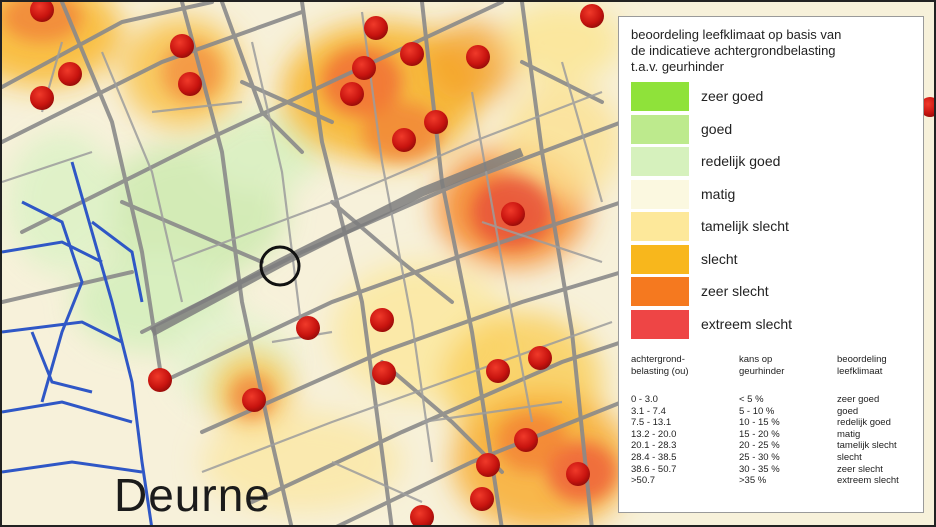 The height and width of the screenshot is (527, 936). What do you see at coordinates (757, 411) in the screenshot?
I see `legend-table-cell: 5 - 10 %` at bounding box center [757, 411].